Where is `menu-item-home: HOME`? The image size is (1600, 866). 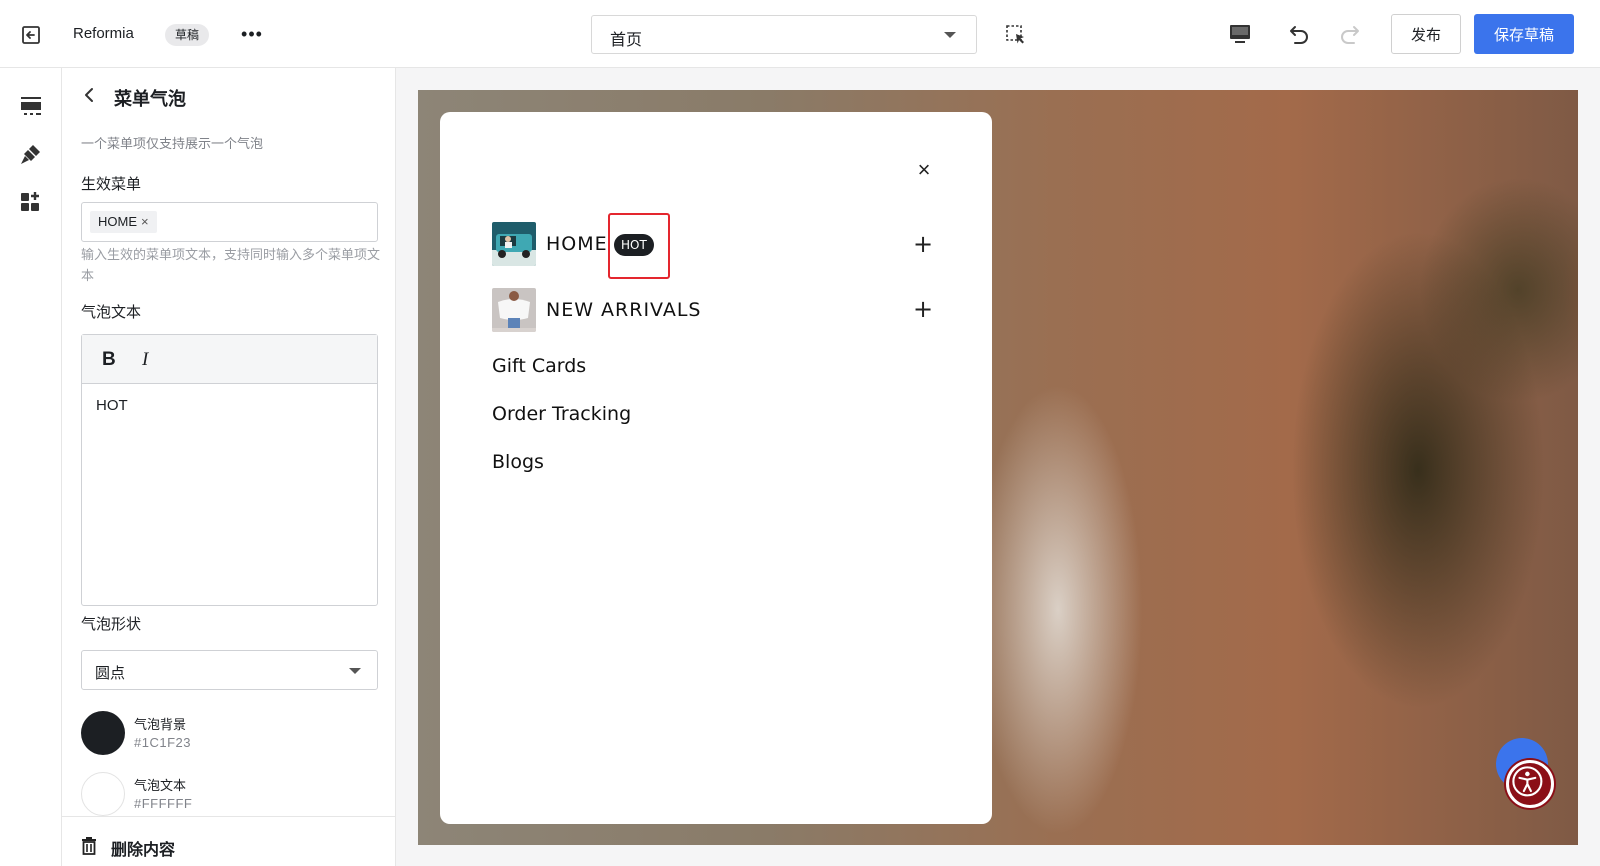 menu-item-home: HOME is located at coordinates (577, 244).